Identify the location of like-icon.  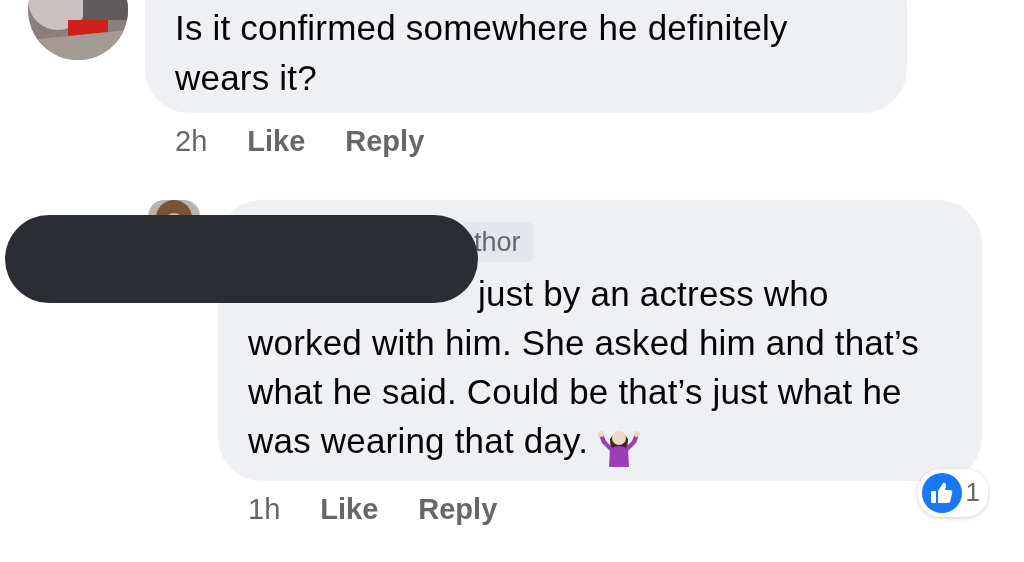
(941, 492).